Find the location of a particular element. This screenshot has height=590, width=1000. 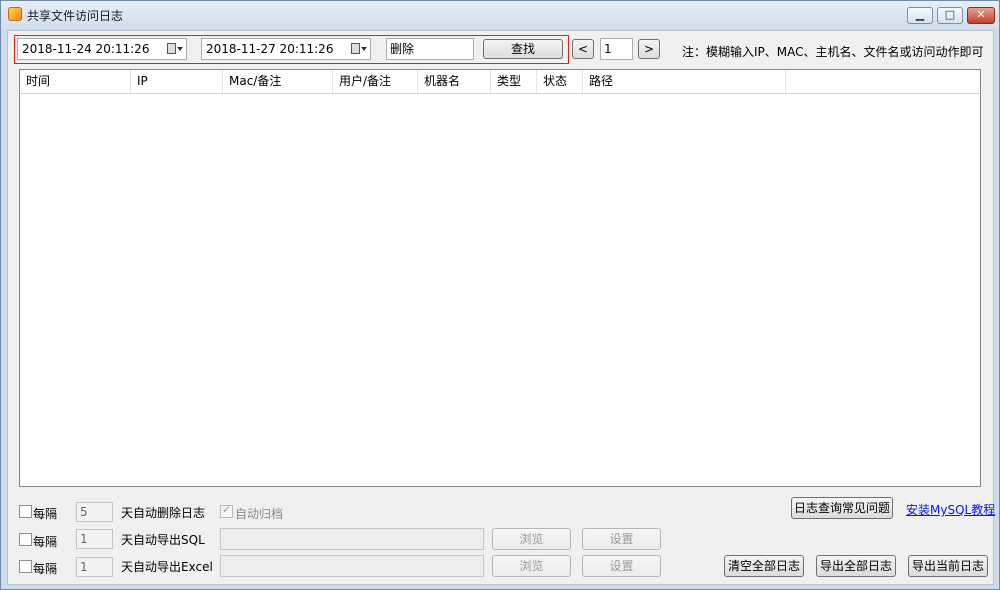

auto-delete-checkbox is located at coordinates (25, 511).